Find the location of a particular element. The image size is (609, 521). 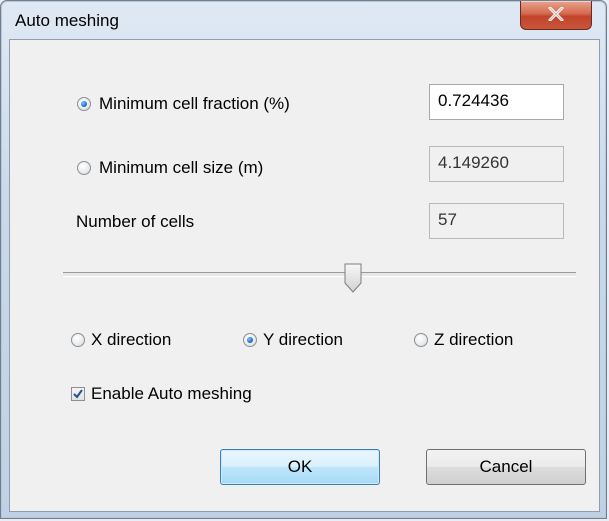

enable-auto-meshing-label: Enable Auto meshing is located at coordinates (171, 393).